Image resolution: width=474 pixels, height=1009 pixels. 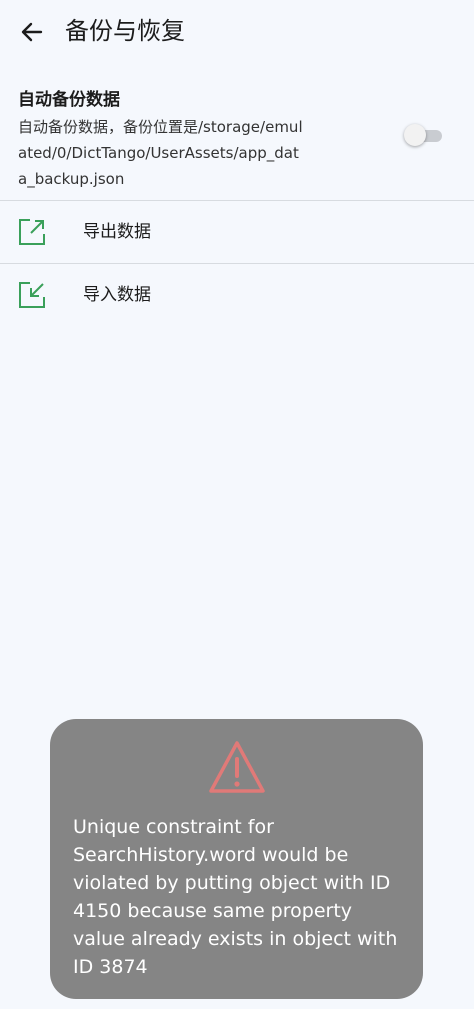 What do you see at coordinates (117, 295) in the screenshot?
I see `import-data-label: 导入数据` at bounding box center [117, 295].